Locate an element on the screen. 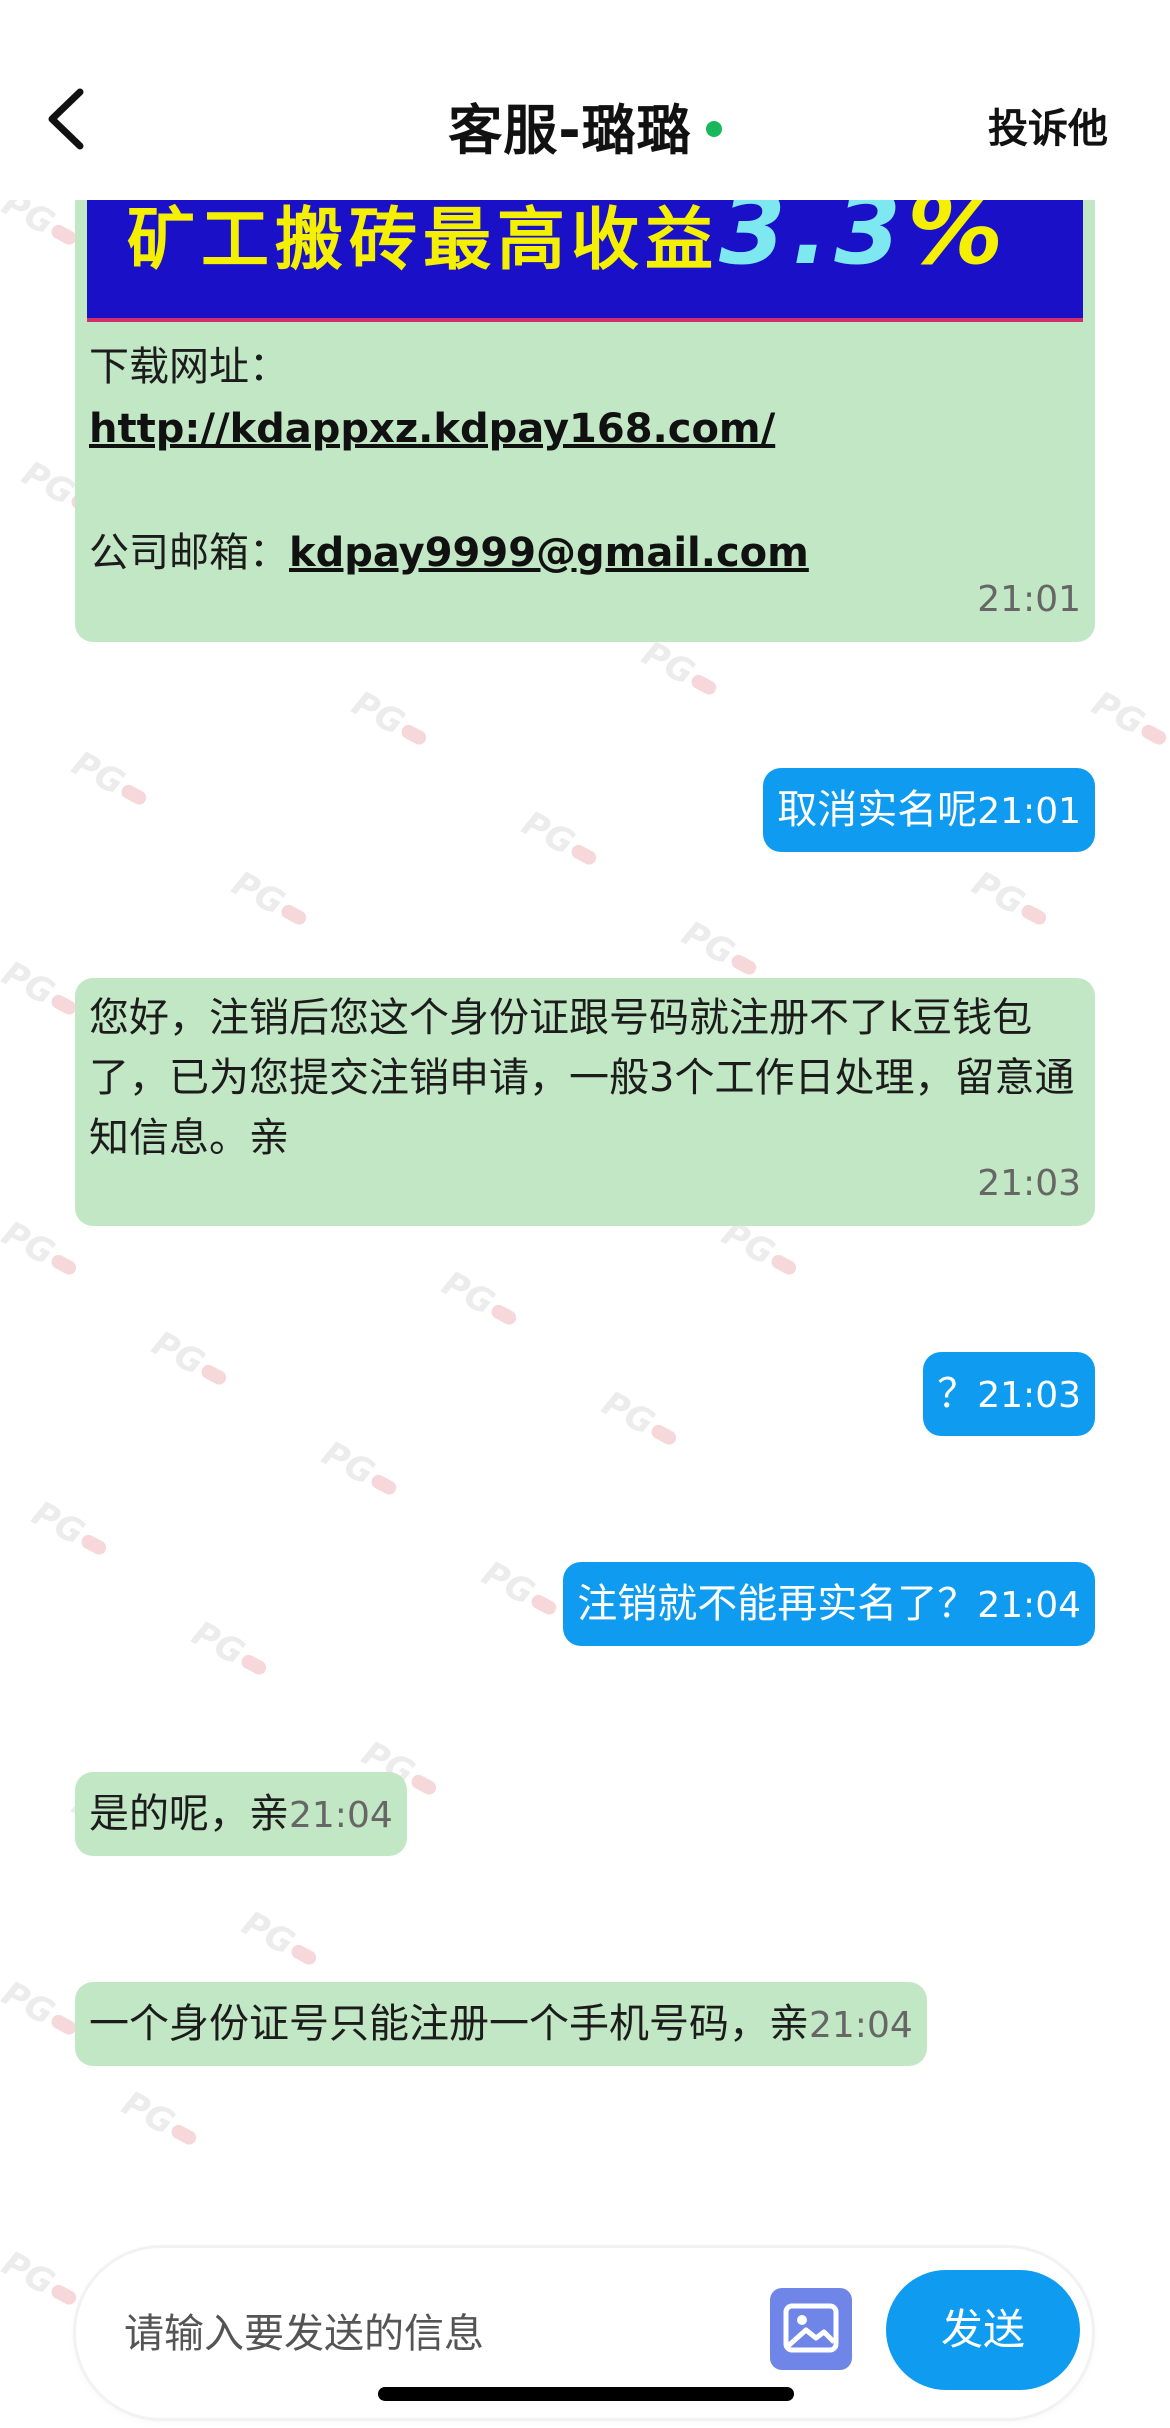 The width and height of the screenshot is (1170, 2428). message-received: 是的呢，亲21:04 is located at coordinates (241, 1814).